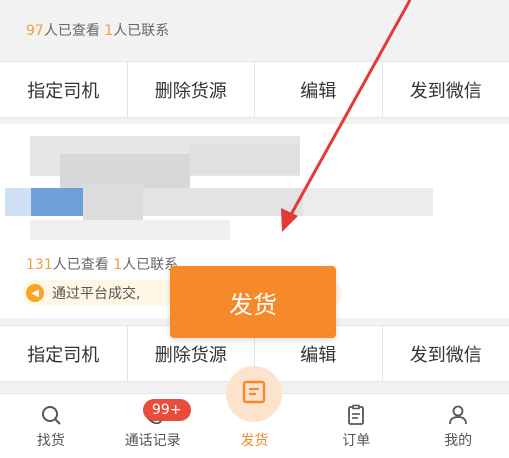  What do you see at coordinates (253, 302) in the screenshot?
I see `ship-button: 发货` at bounding box center [253, 302].